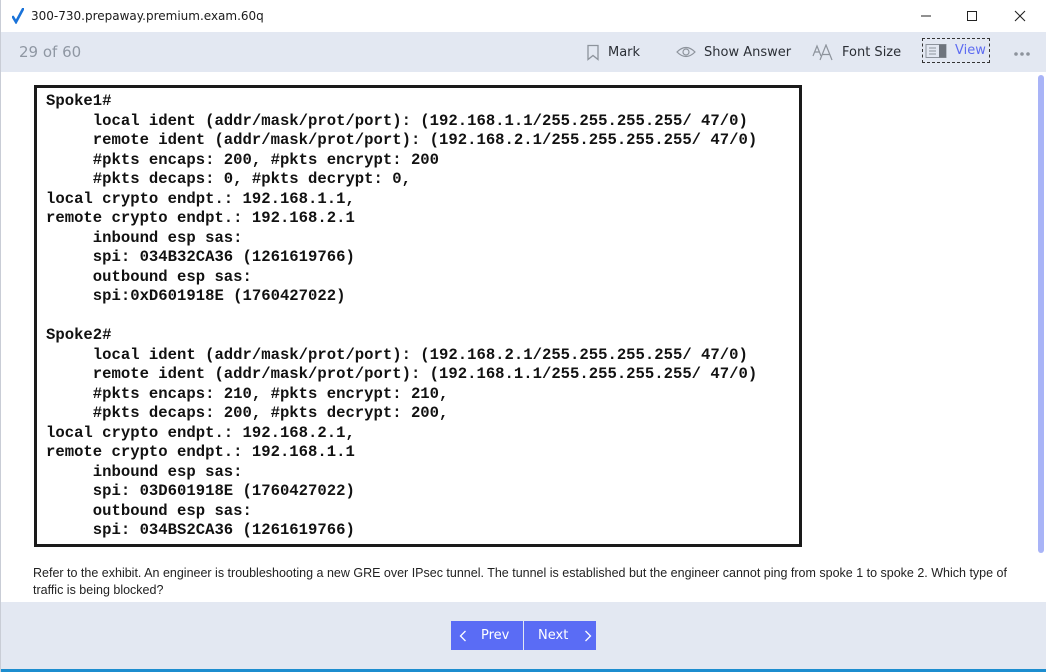  I want to click on window-title: 300-730.prepaway.premium.exam.60q, so click(147, 16).